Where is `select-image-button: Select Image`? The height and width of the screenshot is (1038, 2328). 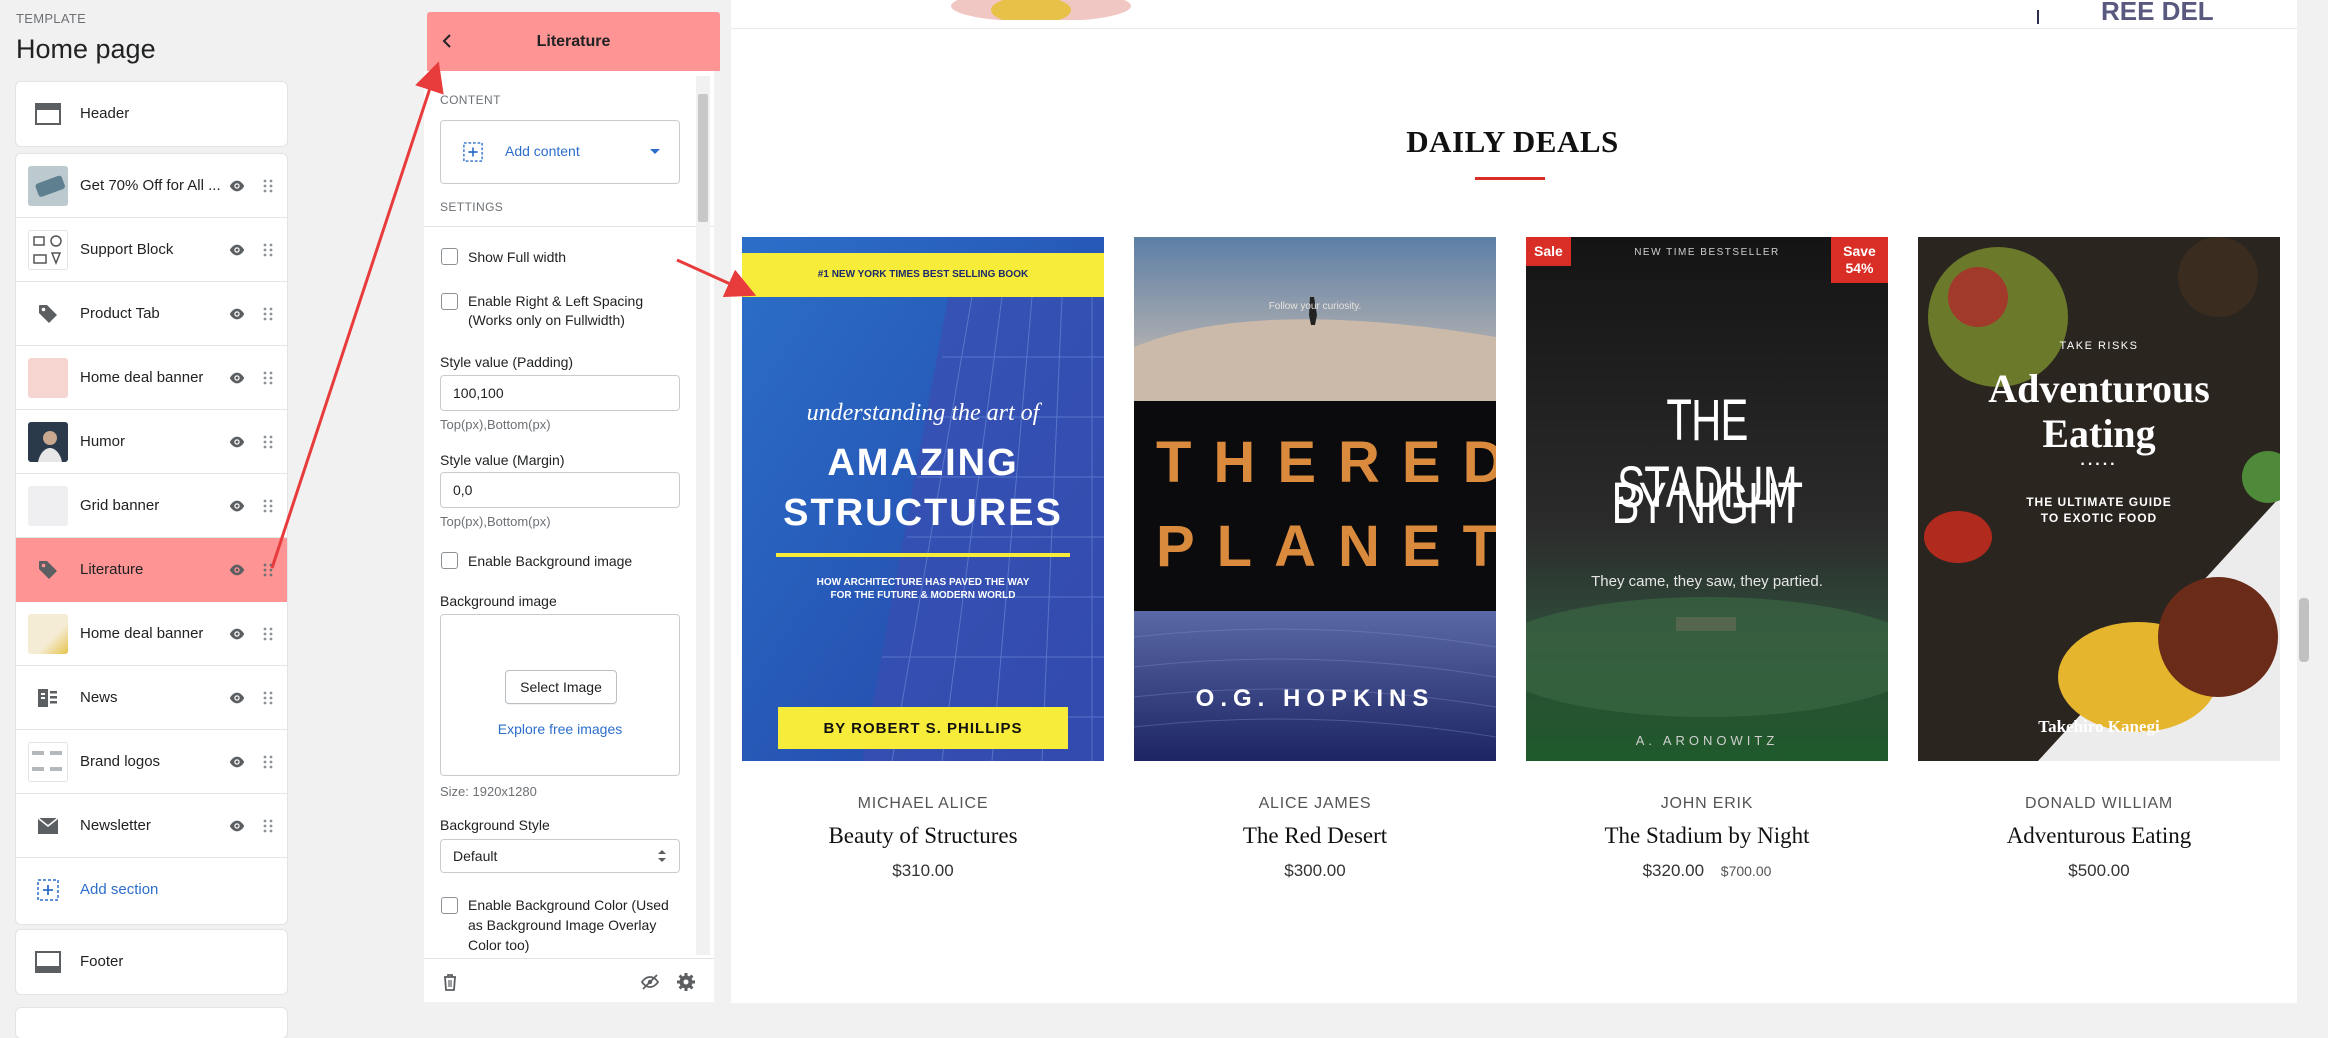
select-image-button: Select Image is located at coordinates (561, 687).